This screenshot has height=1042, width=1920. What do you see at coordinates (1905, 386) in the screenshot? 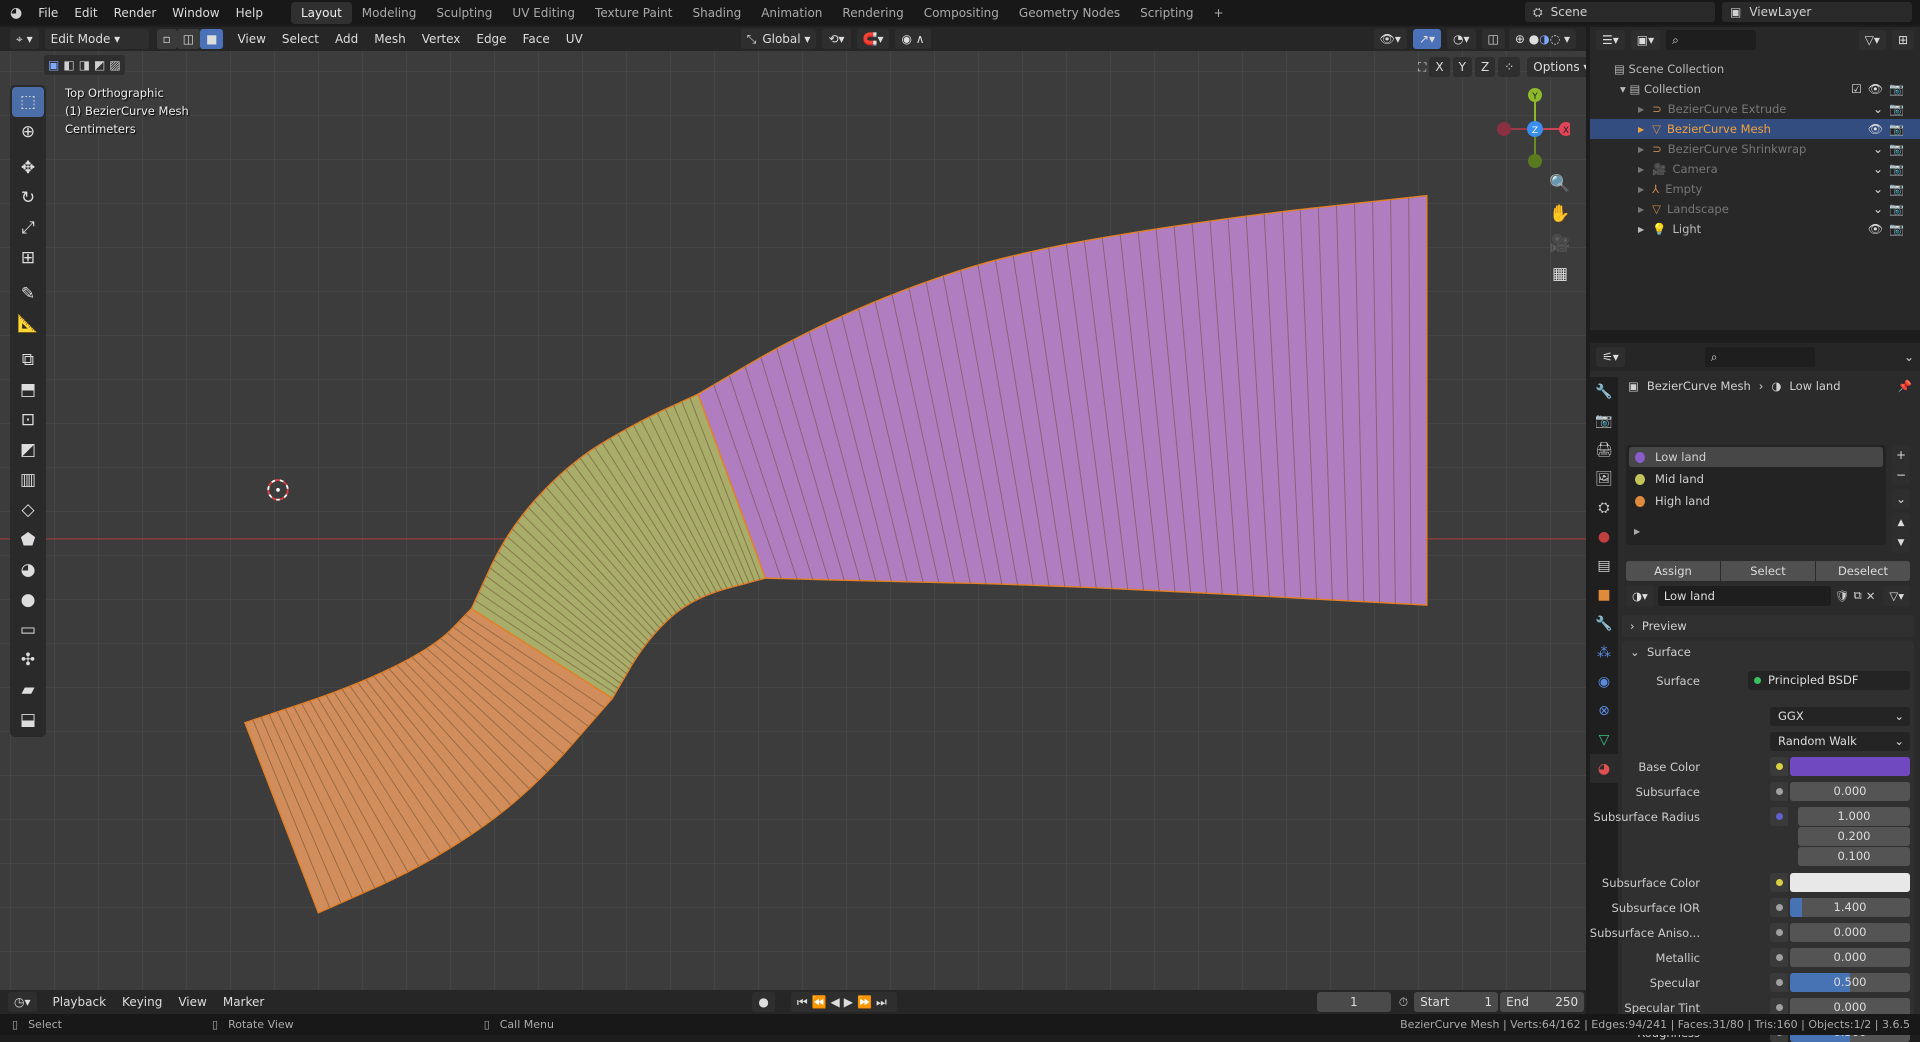
I see `pin-icon: 📌` at bounding box center [1905, 386].